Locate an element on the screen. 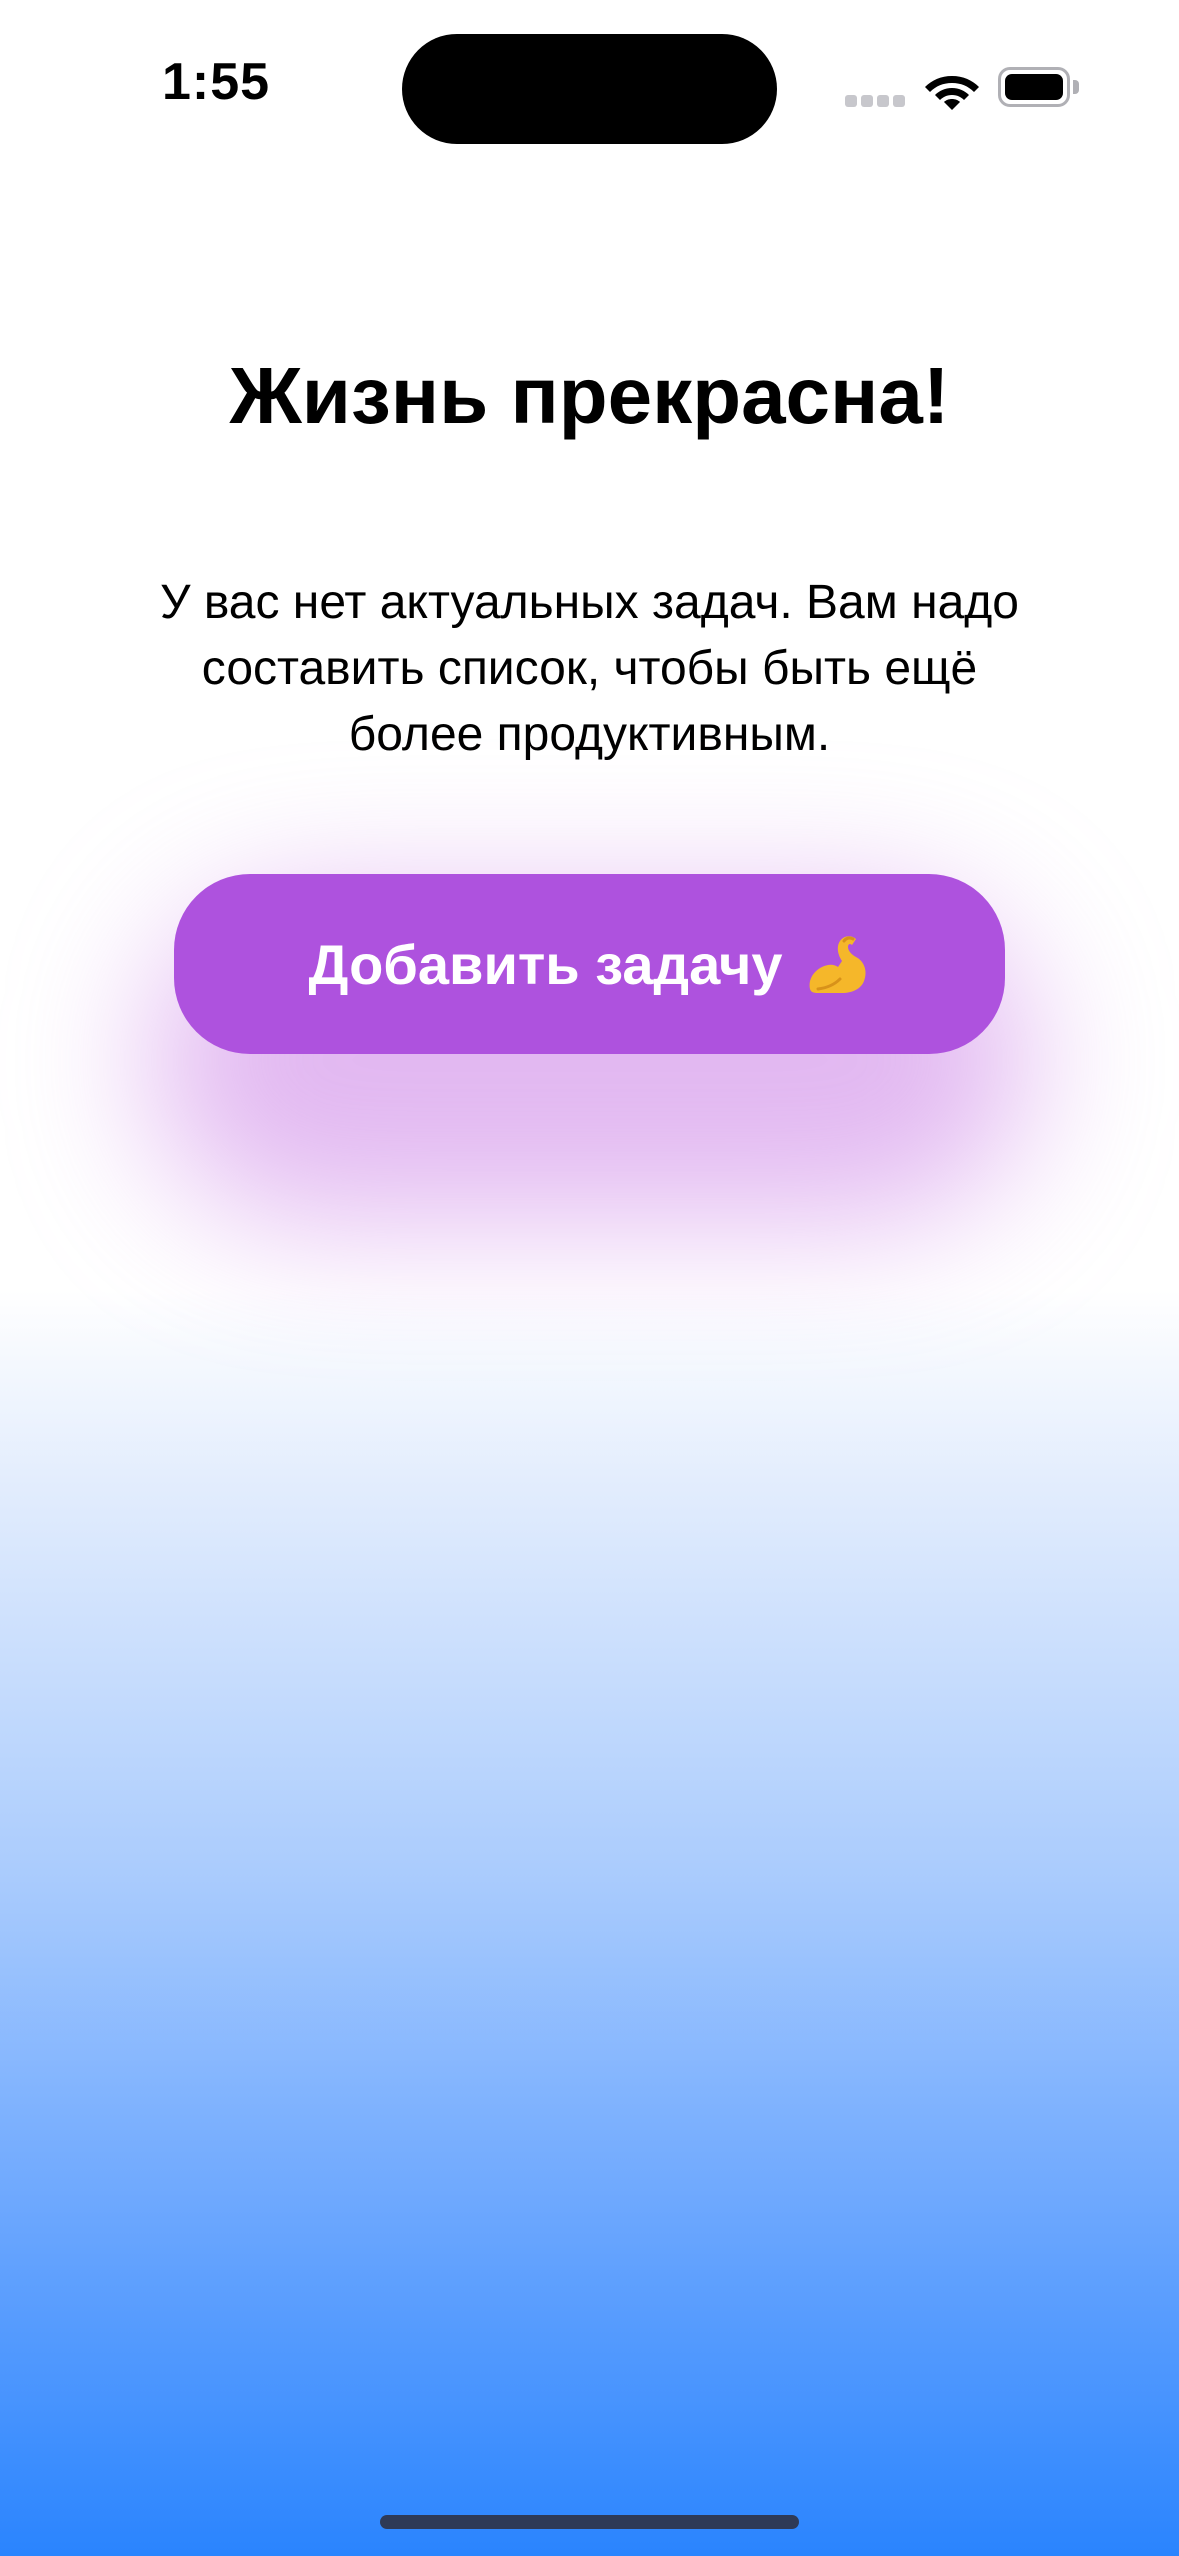 This screenshot has height=2556, width=1179. cellular-signal-icon is located at coordinates (875, 101).